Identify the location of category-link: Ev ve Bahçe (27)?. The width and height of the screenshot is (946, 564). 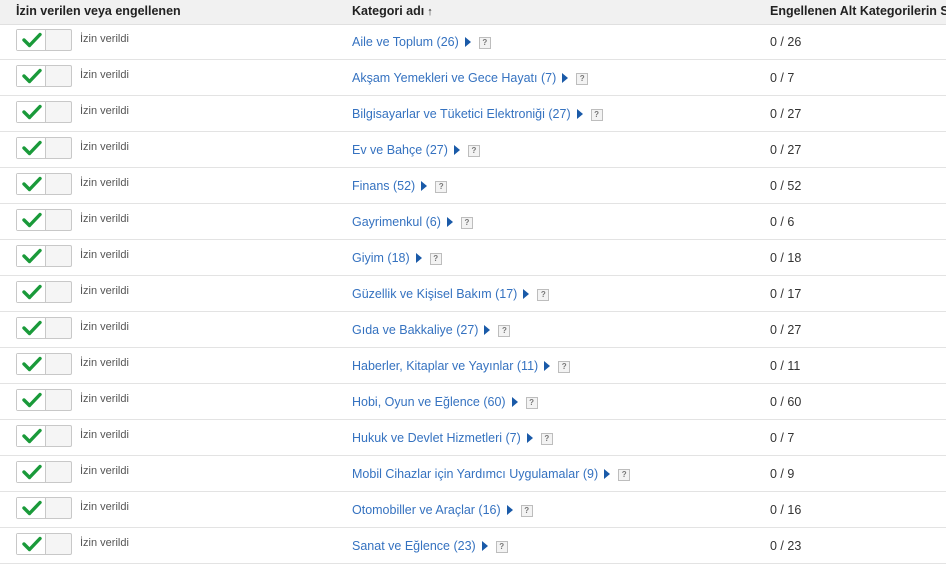
(416, 150).